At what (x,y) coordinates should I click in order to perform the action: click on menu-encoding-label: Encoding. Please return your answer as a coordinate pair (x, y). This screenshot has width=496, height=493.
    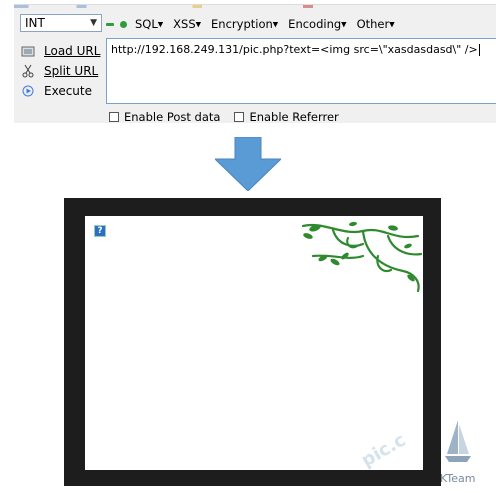
    Looking at the image, I should click on (315, 24).